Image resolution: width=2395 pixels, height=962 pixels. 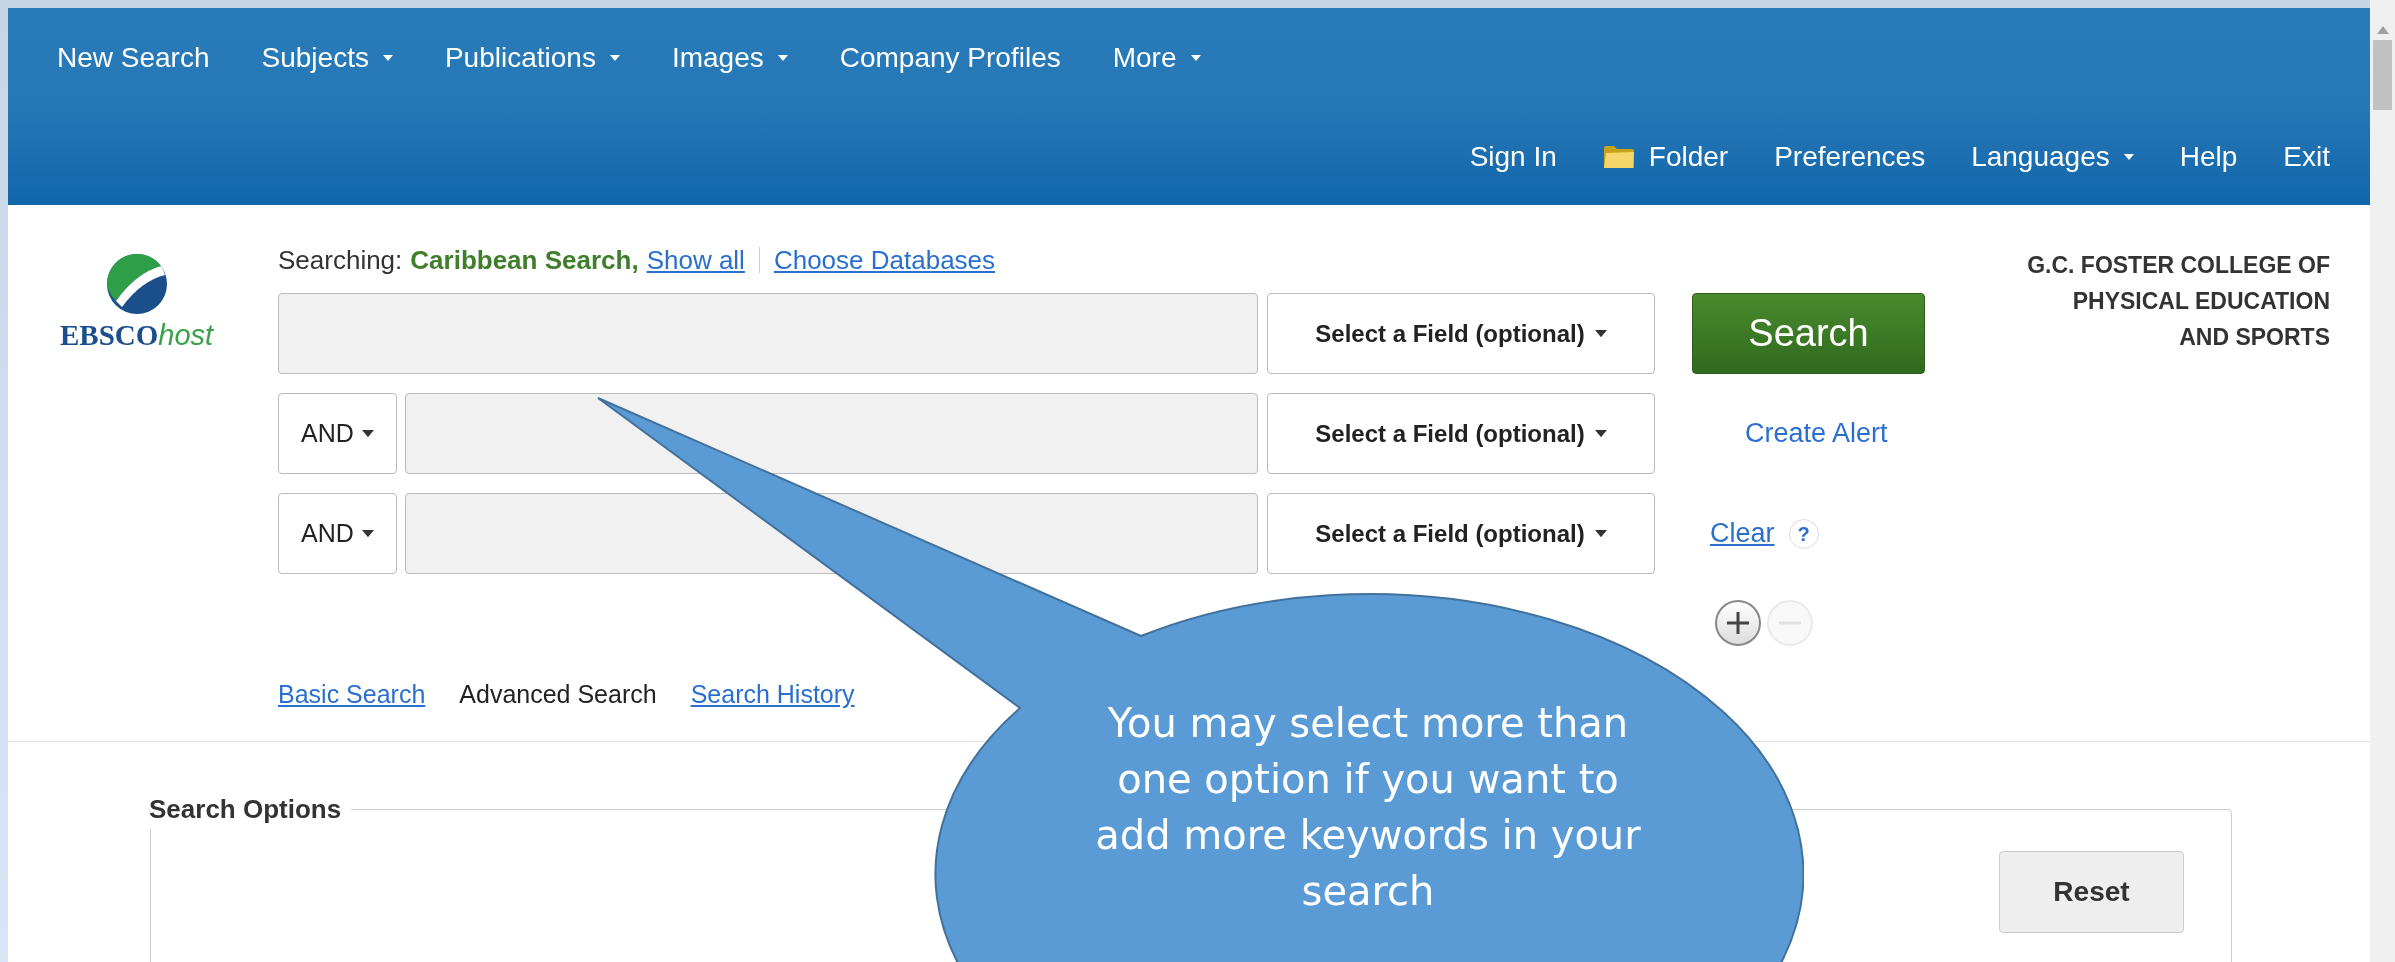 I want to click on scroll-up-icon, so click(x=2382, y=30).